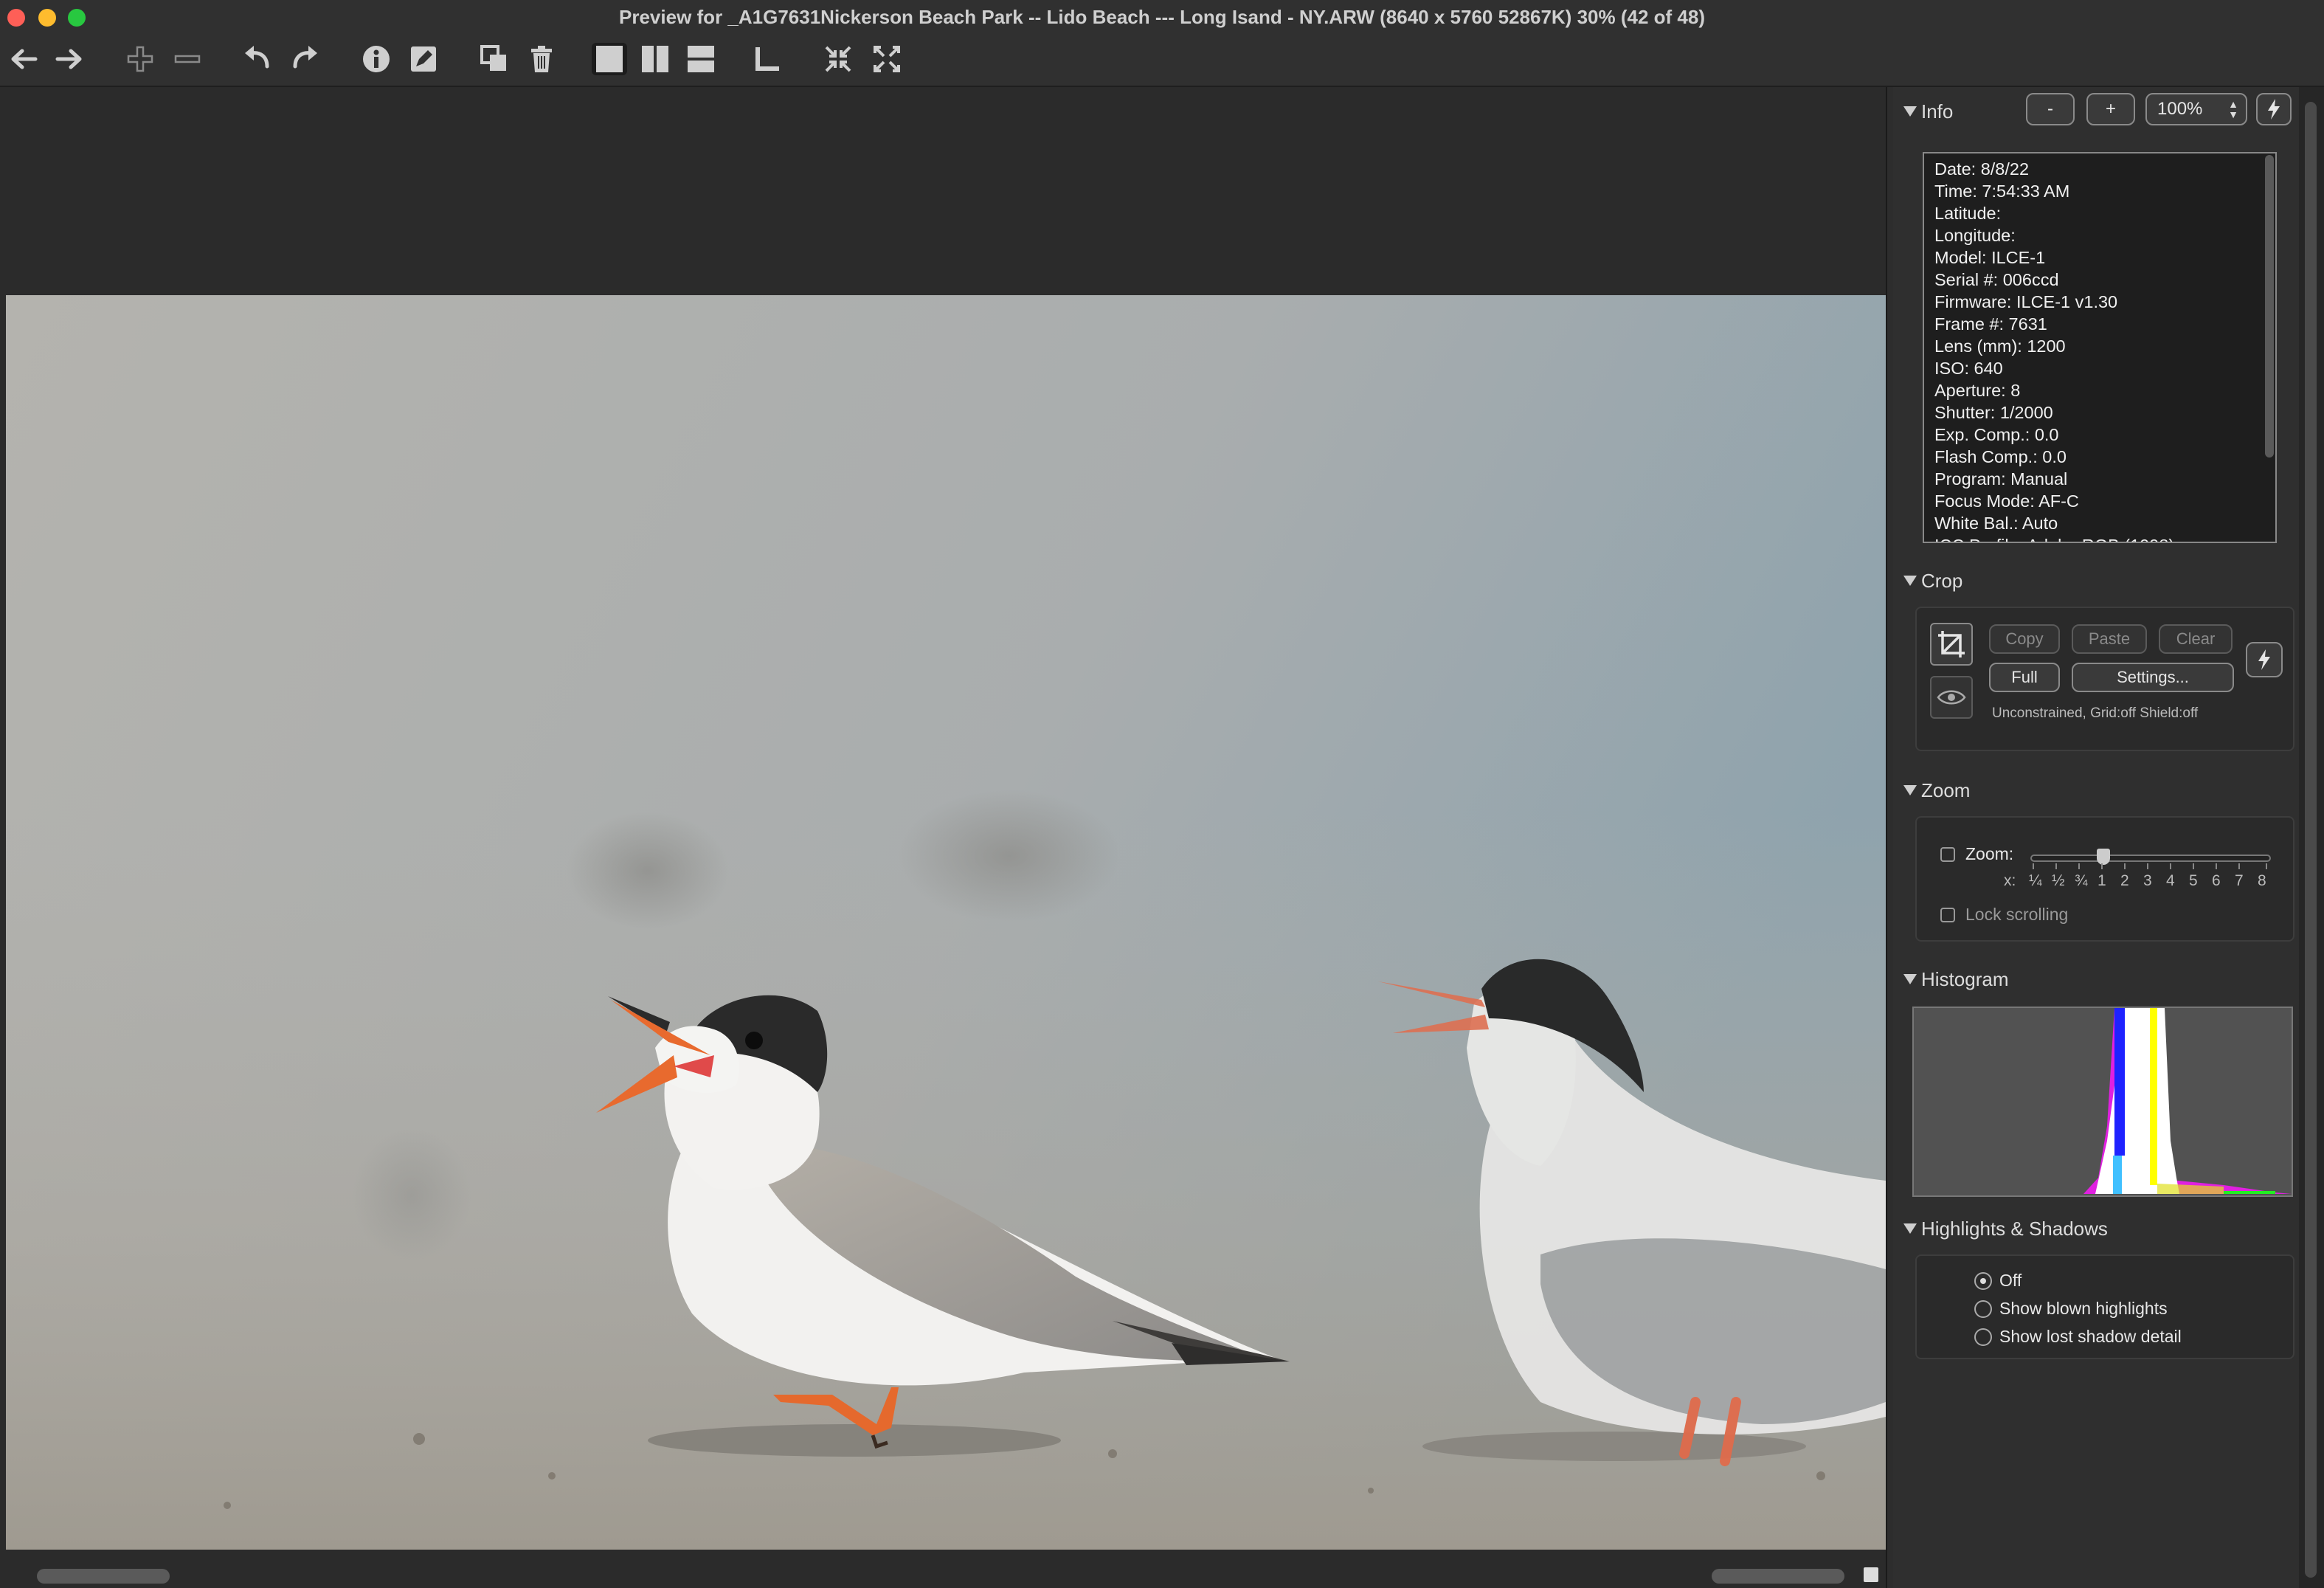  Describe the element at coordinates (257, 59) in the screenshot. I see `rotate-left-button` at that location.